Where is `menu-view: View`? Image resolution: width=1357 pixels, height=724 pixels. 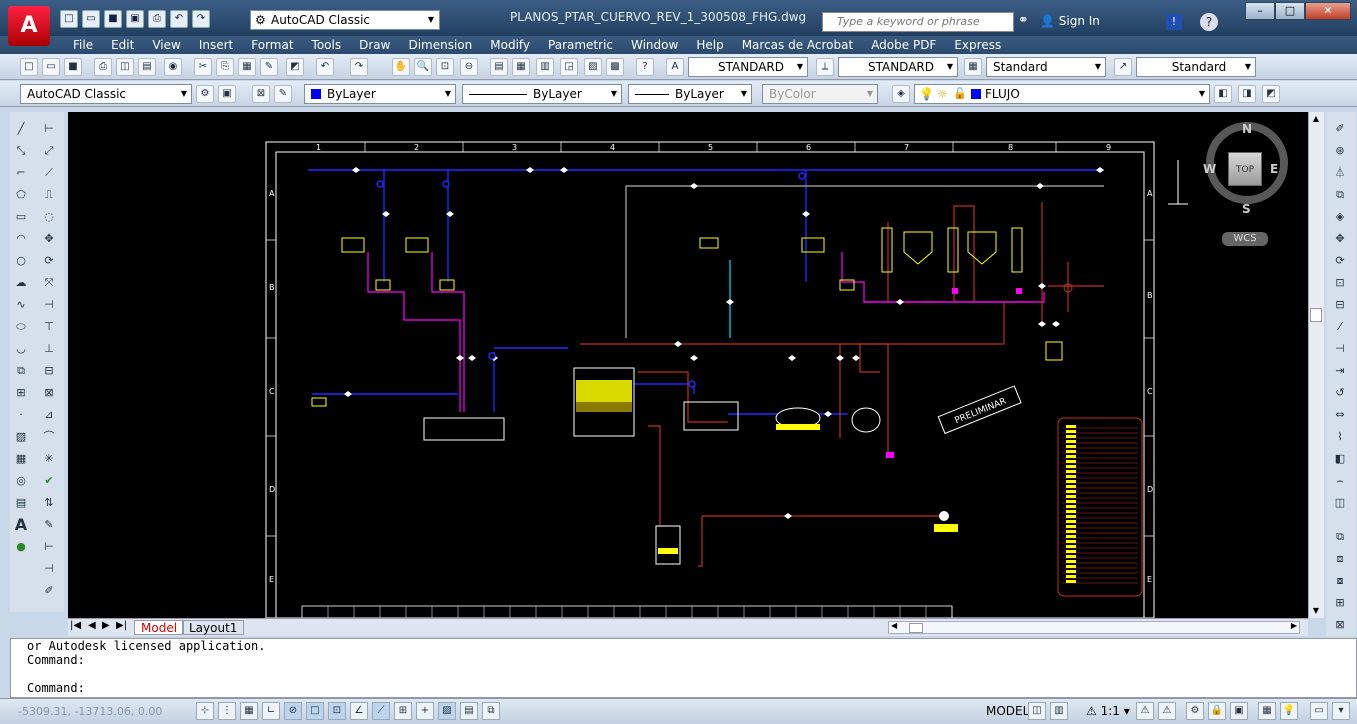 menu-view: View is located at coordinates (166, 45).